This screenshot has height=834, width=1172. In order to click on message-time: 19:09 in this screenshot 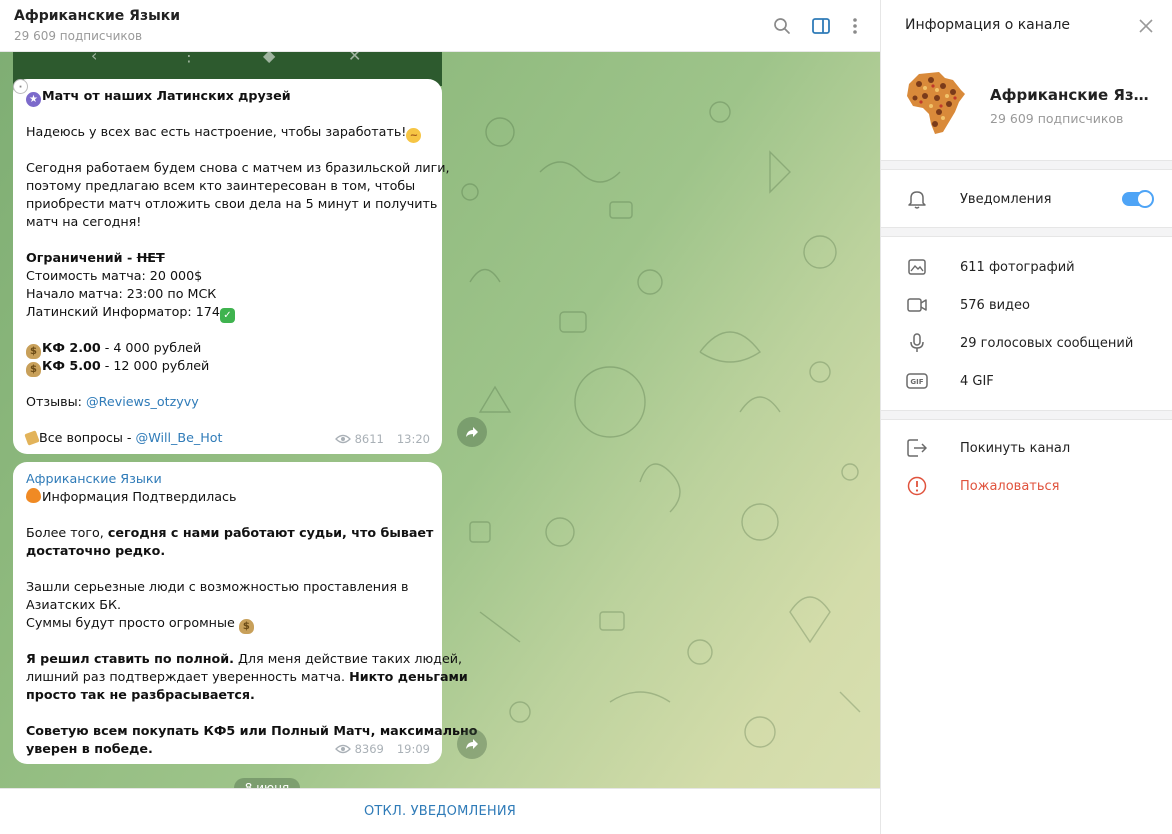, I will do `click(413, 749)`.